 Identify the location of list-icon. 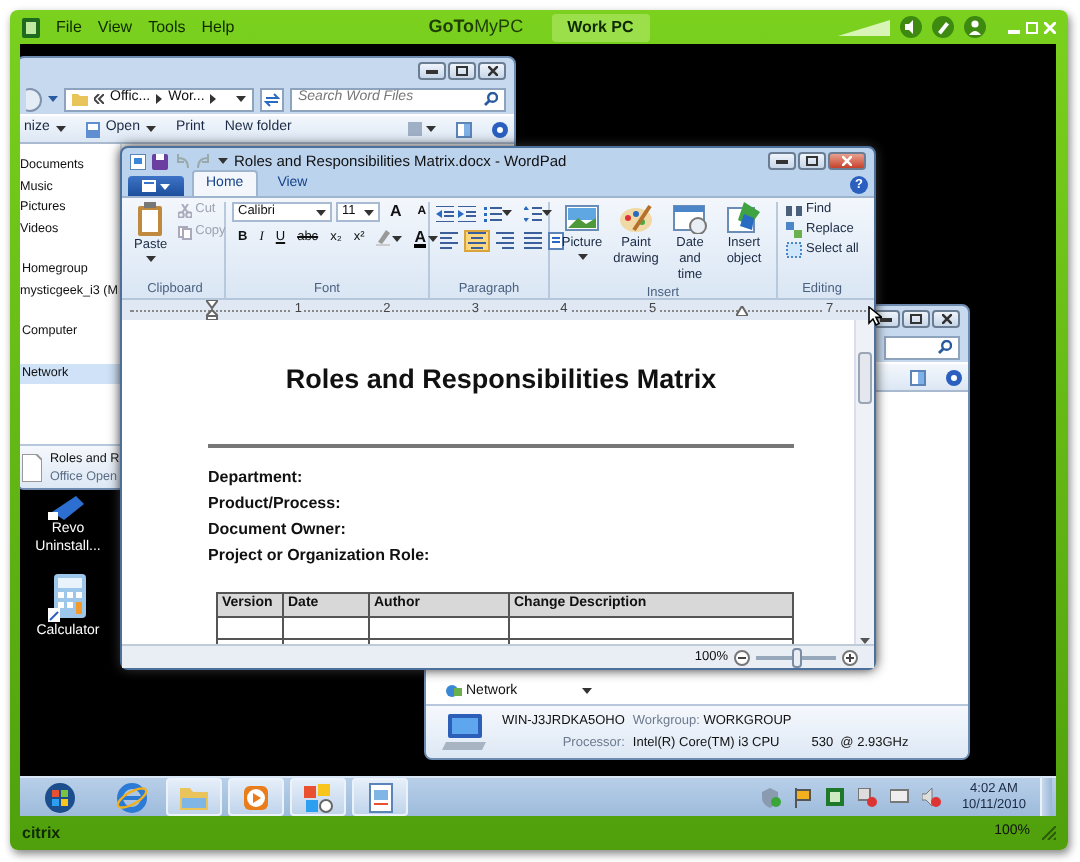
(493, 213).